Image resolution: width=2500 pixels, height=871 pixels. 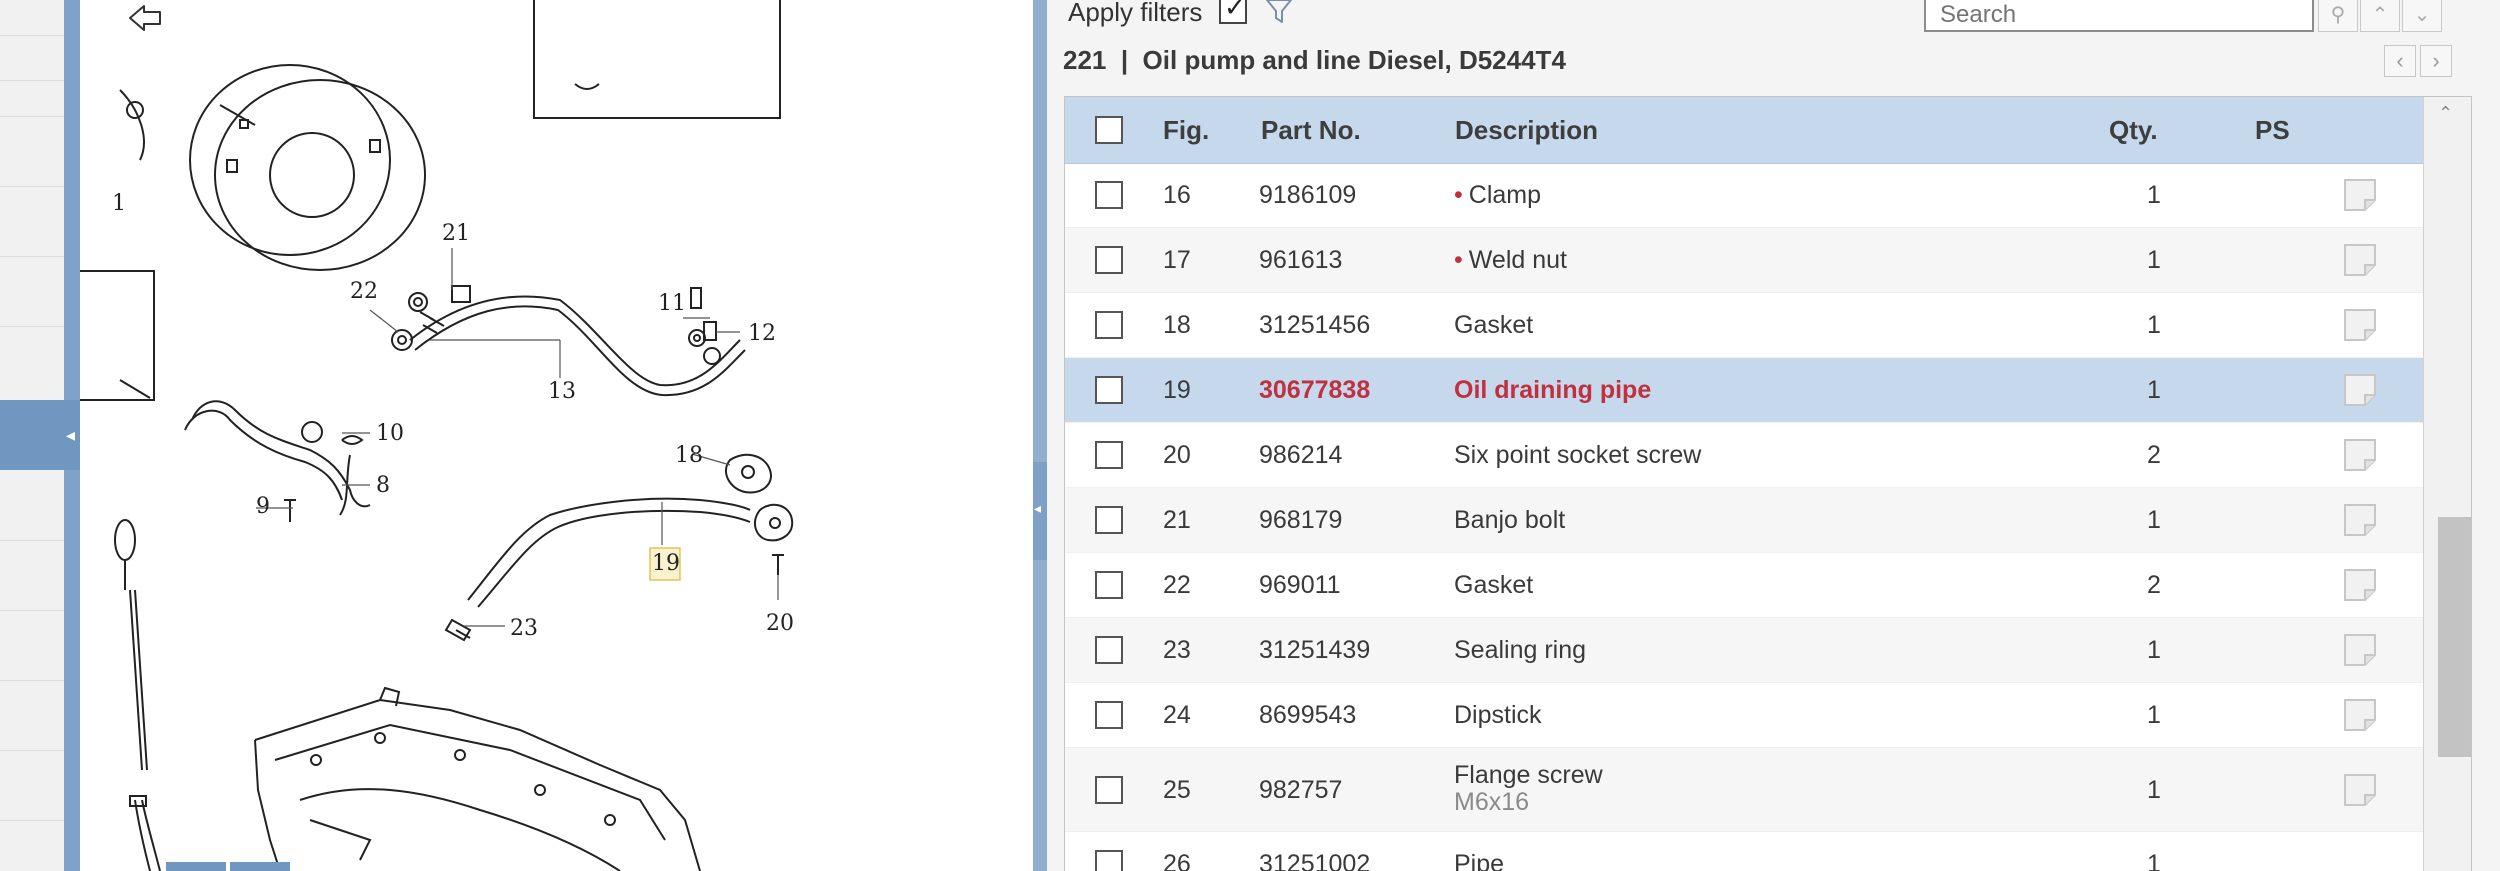 I want to click on select-all-checkbox, so click(x=1109, y=130).